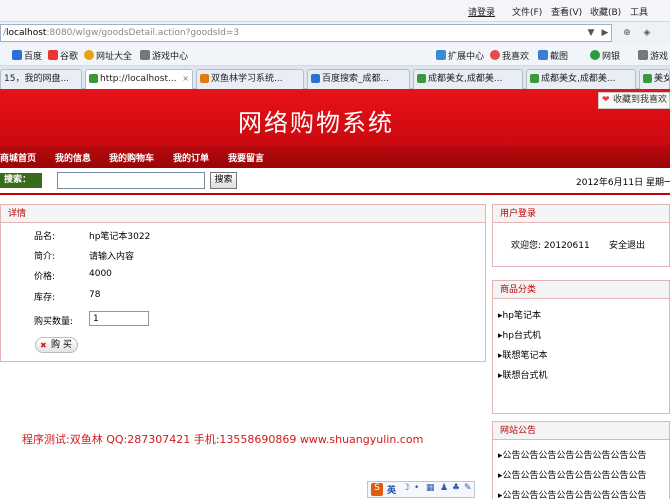  Describe the element at coordinates (54, 322) in the screenshot. I see `qty-label: 购买数量:` at that location.